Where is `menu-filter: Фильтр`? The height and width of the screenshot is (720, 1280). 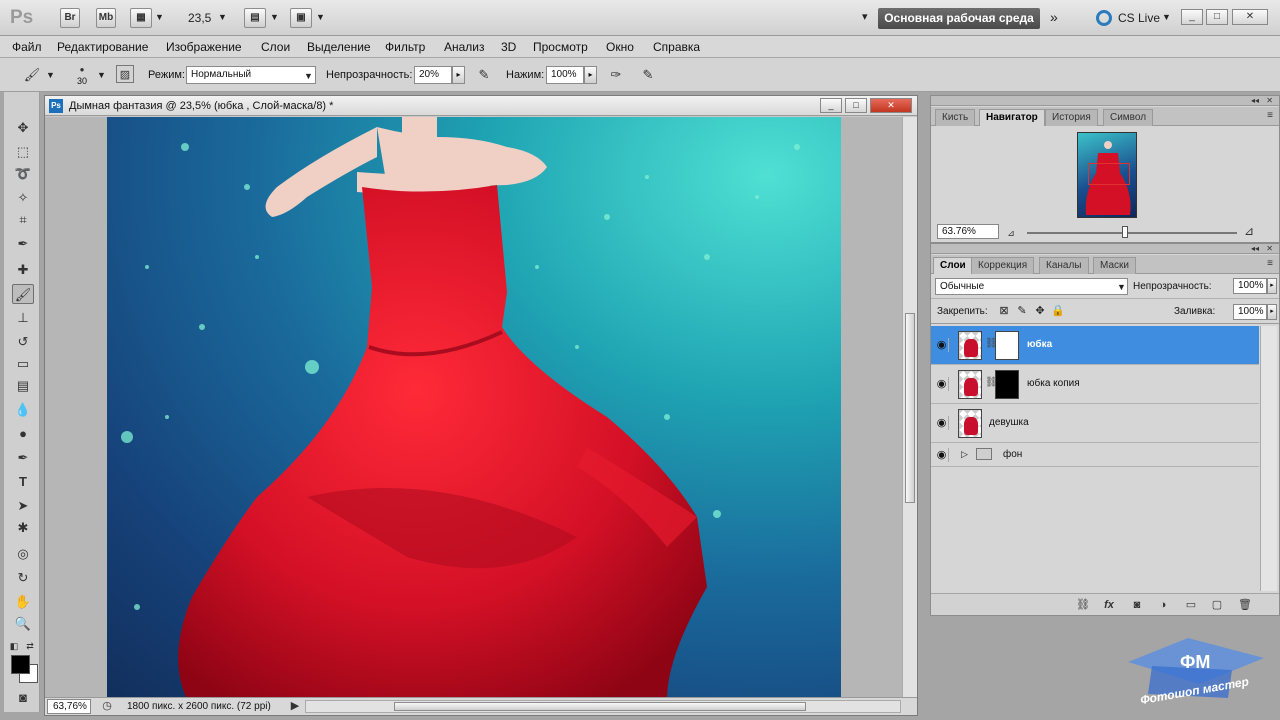
menu-filter: Фильтр is located at coordinates (405, 47).